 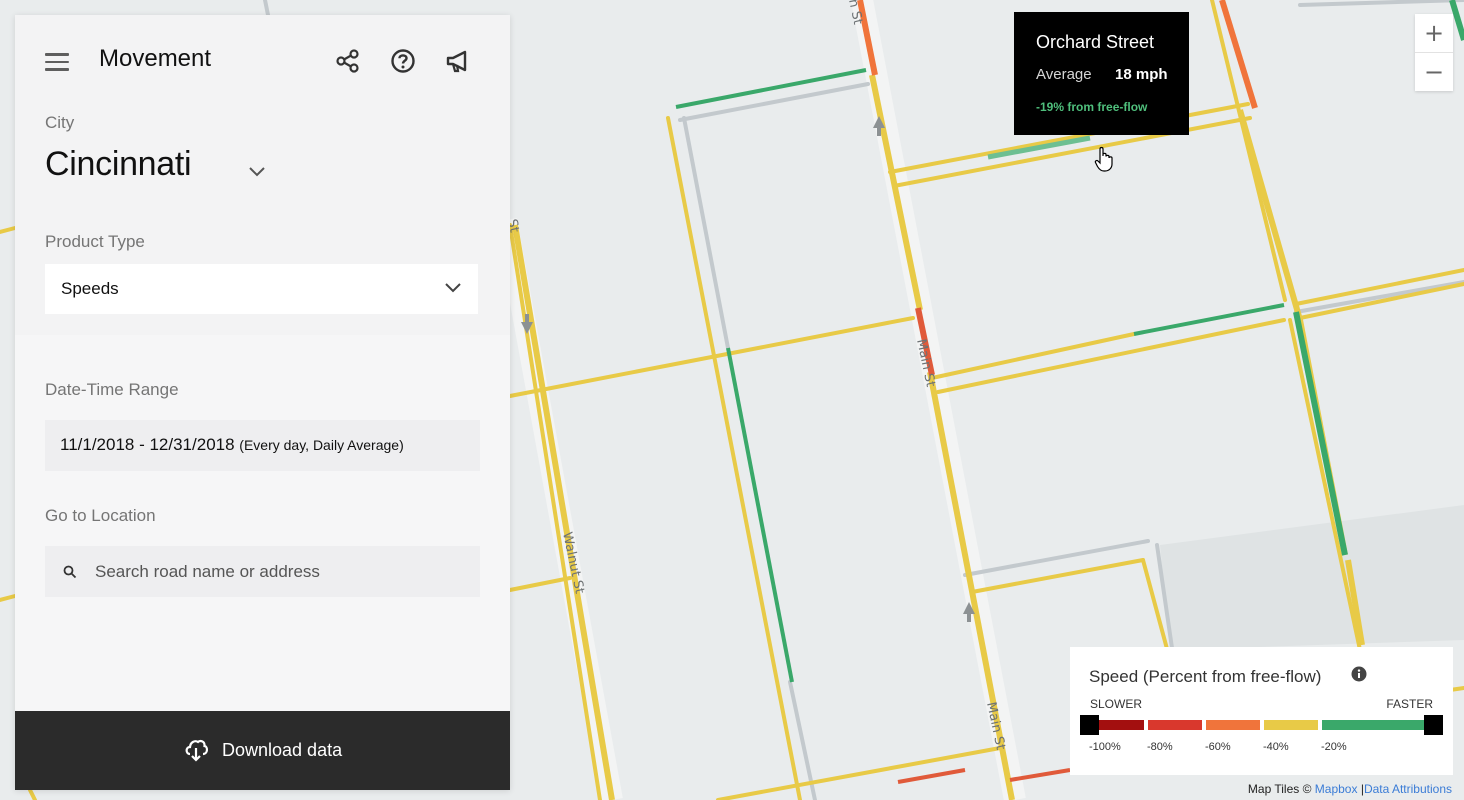 What do you see at coordinates (1089, 725) in the screenshot?
I see `legend-min-handle` at bounding box center [1089, 725].